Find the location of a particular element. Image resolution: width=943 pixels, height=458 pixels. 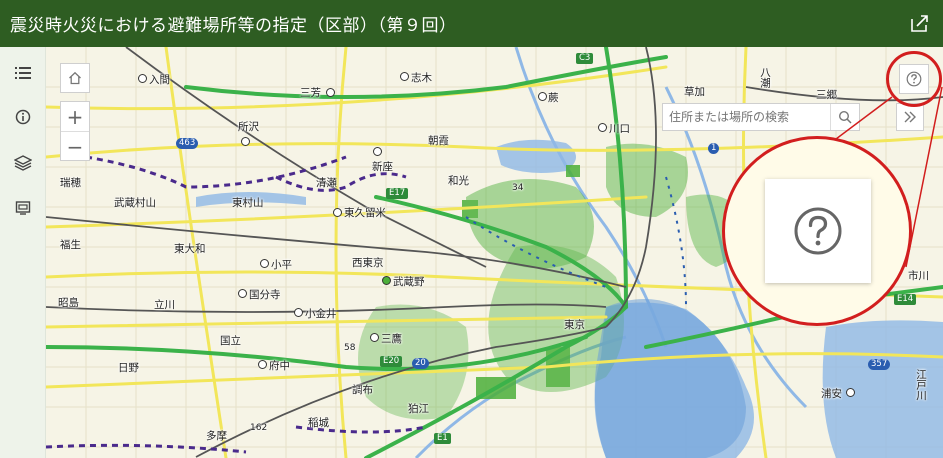

basemap-gallery-icon is located at coordinates (23, 208).